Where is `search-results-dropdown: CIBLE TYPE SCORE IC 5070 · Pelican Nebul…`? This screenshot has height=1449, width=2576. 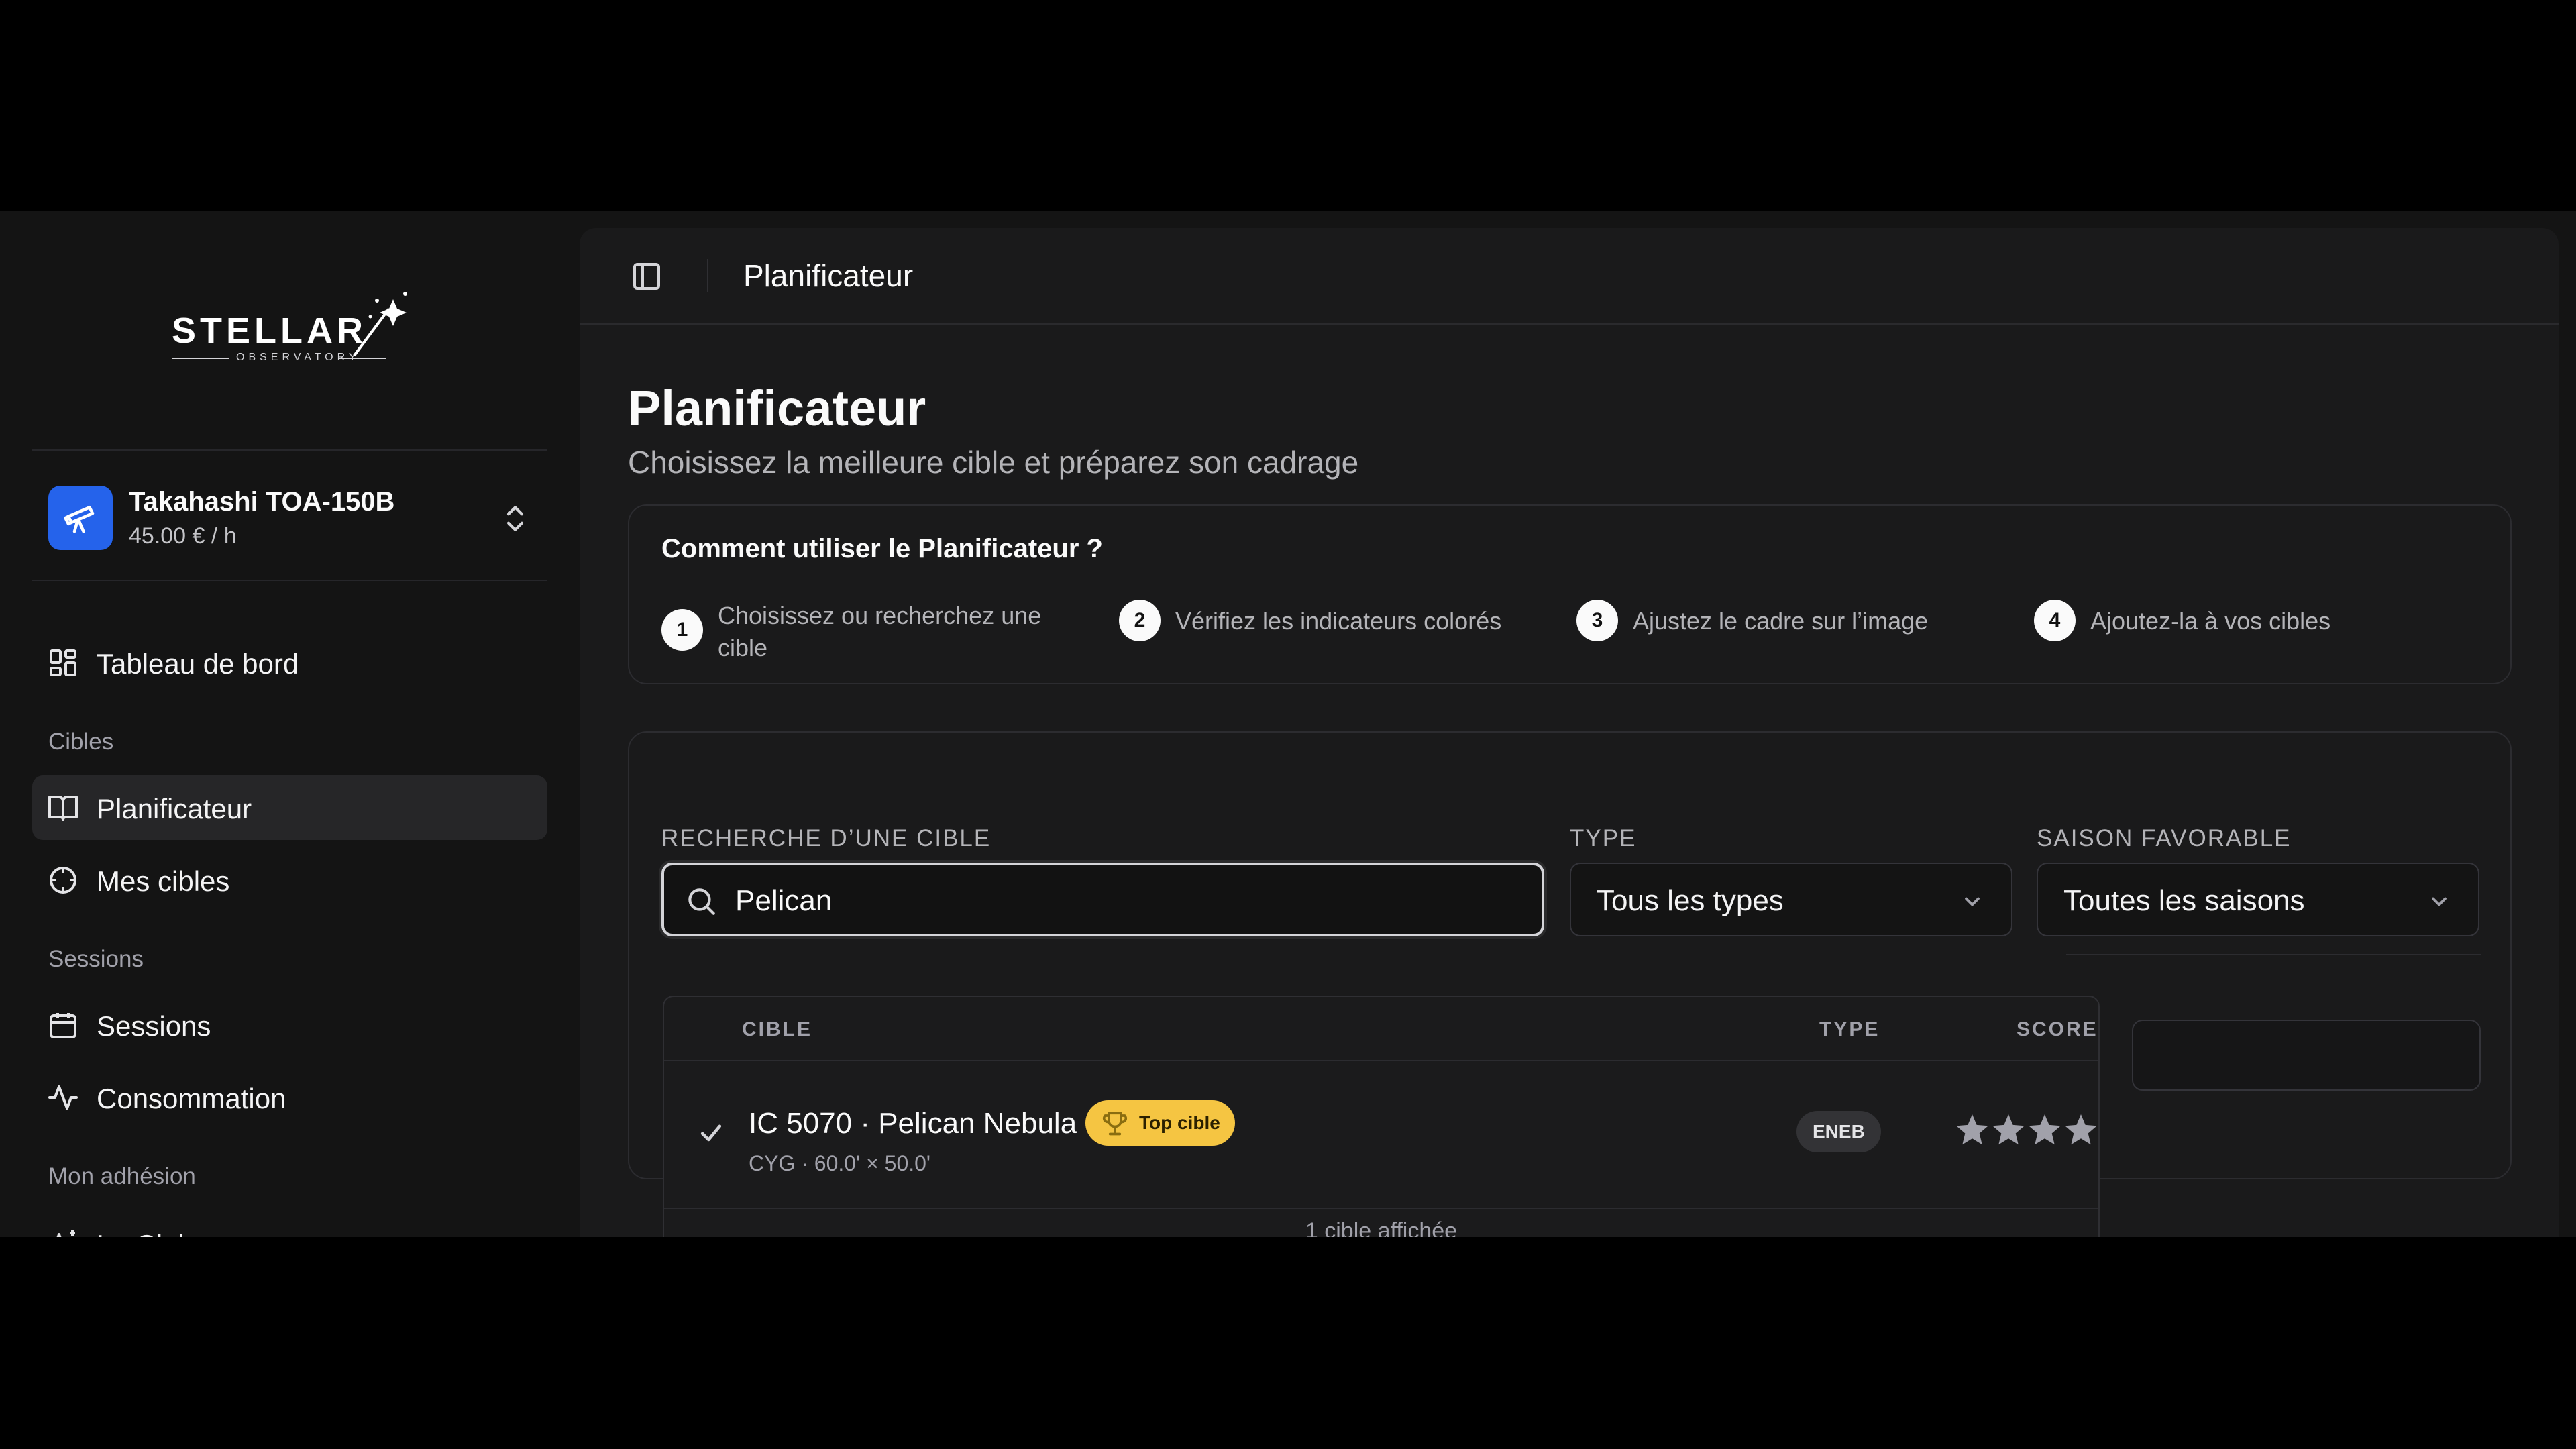 search-results-dropdown: CIBLE TYPE SCORE IC 5070 · Pelican Nebul… is located at coordinates (1381, 1116).